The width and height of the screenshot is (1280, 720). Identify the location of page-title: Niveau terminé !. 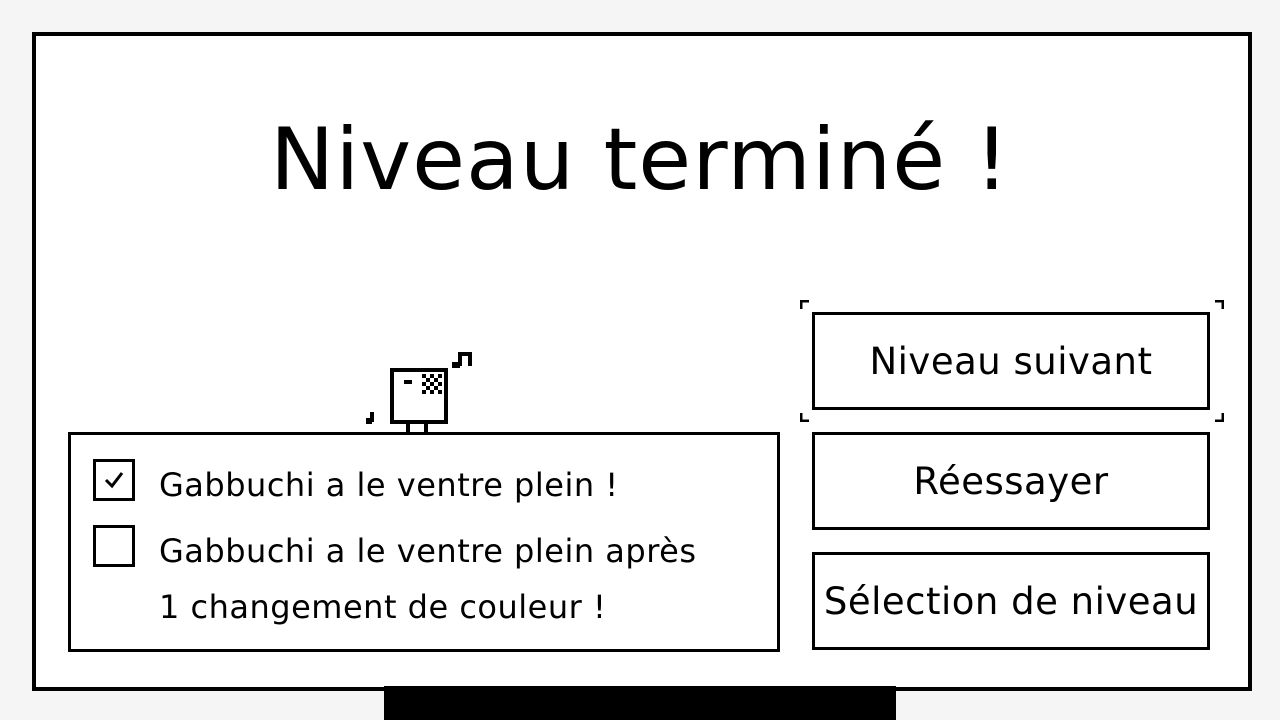
(640, 160).